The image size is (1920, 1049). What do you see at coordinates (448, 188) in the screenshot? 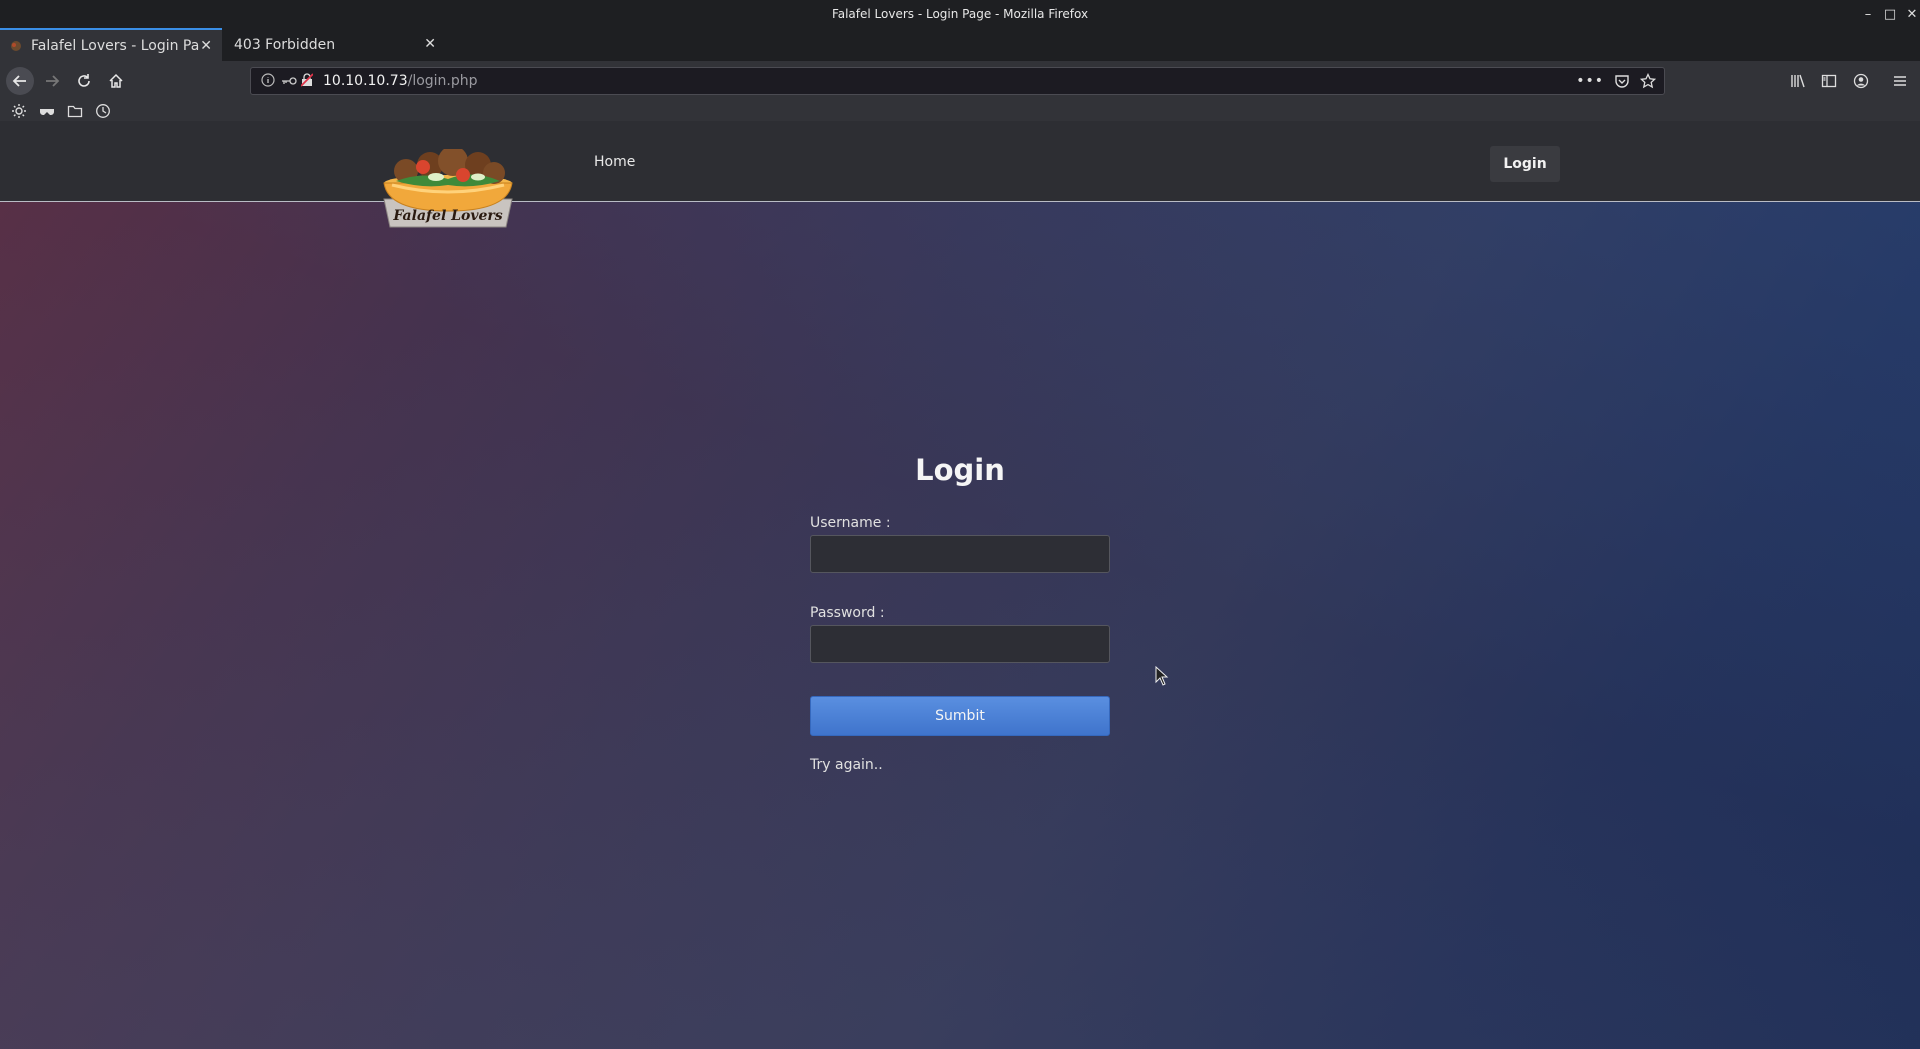
I see `falafel-lovers-logo: Falafel Lovers` at bounding box center [448, 188].